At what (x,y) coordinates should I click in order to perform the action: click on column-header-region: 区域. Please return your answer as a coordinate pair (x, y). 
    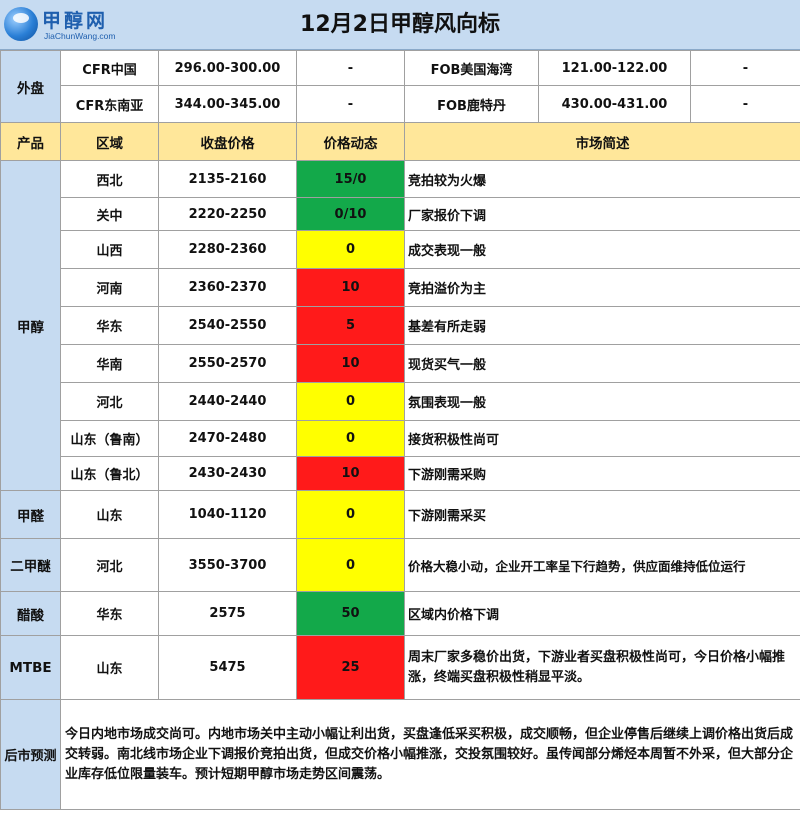
    Looking at the image, I should click on (109, 141).